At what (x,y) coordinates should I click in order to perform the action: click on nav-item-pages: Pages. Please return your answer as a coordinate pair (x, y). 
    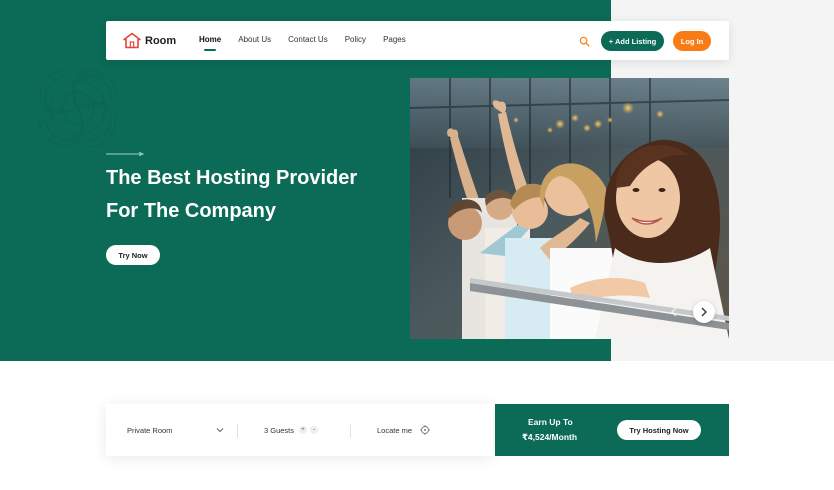
    Looking at the image, I should click on (394, 39).